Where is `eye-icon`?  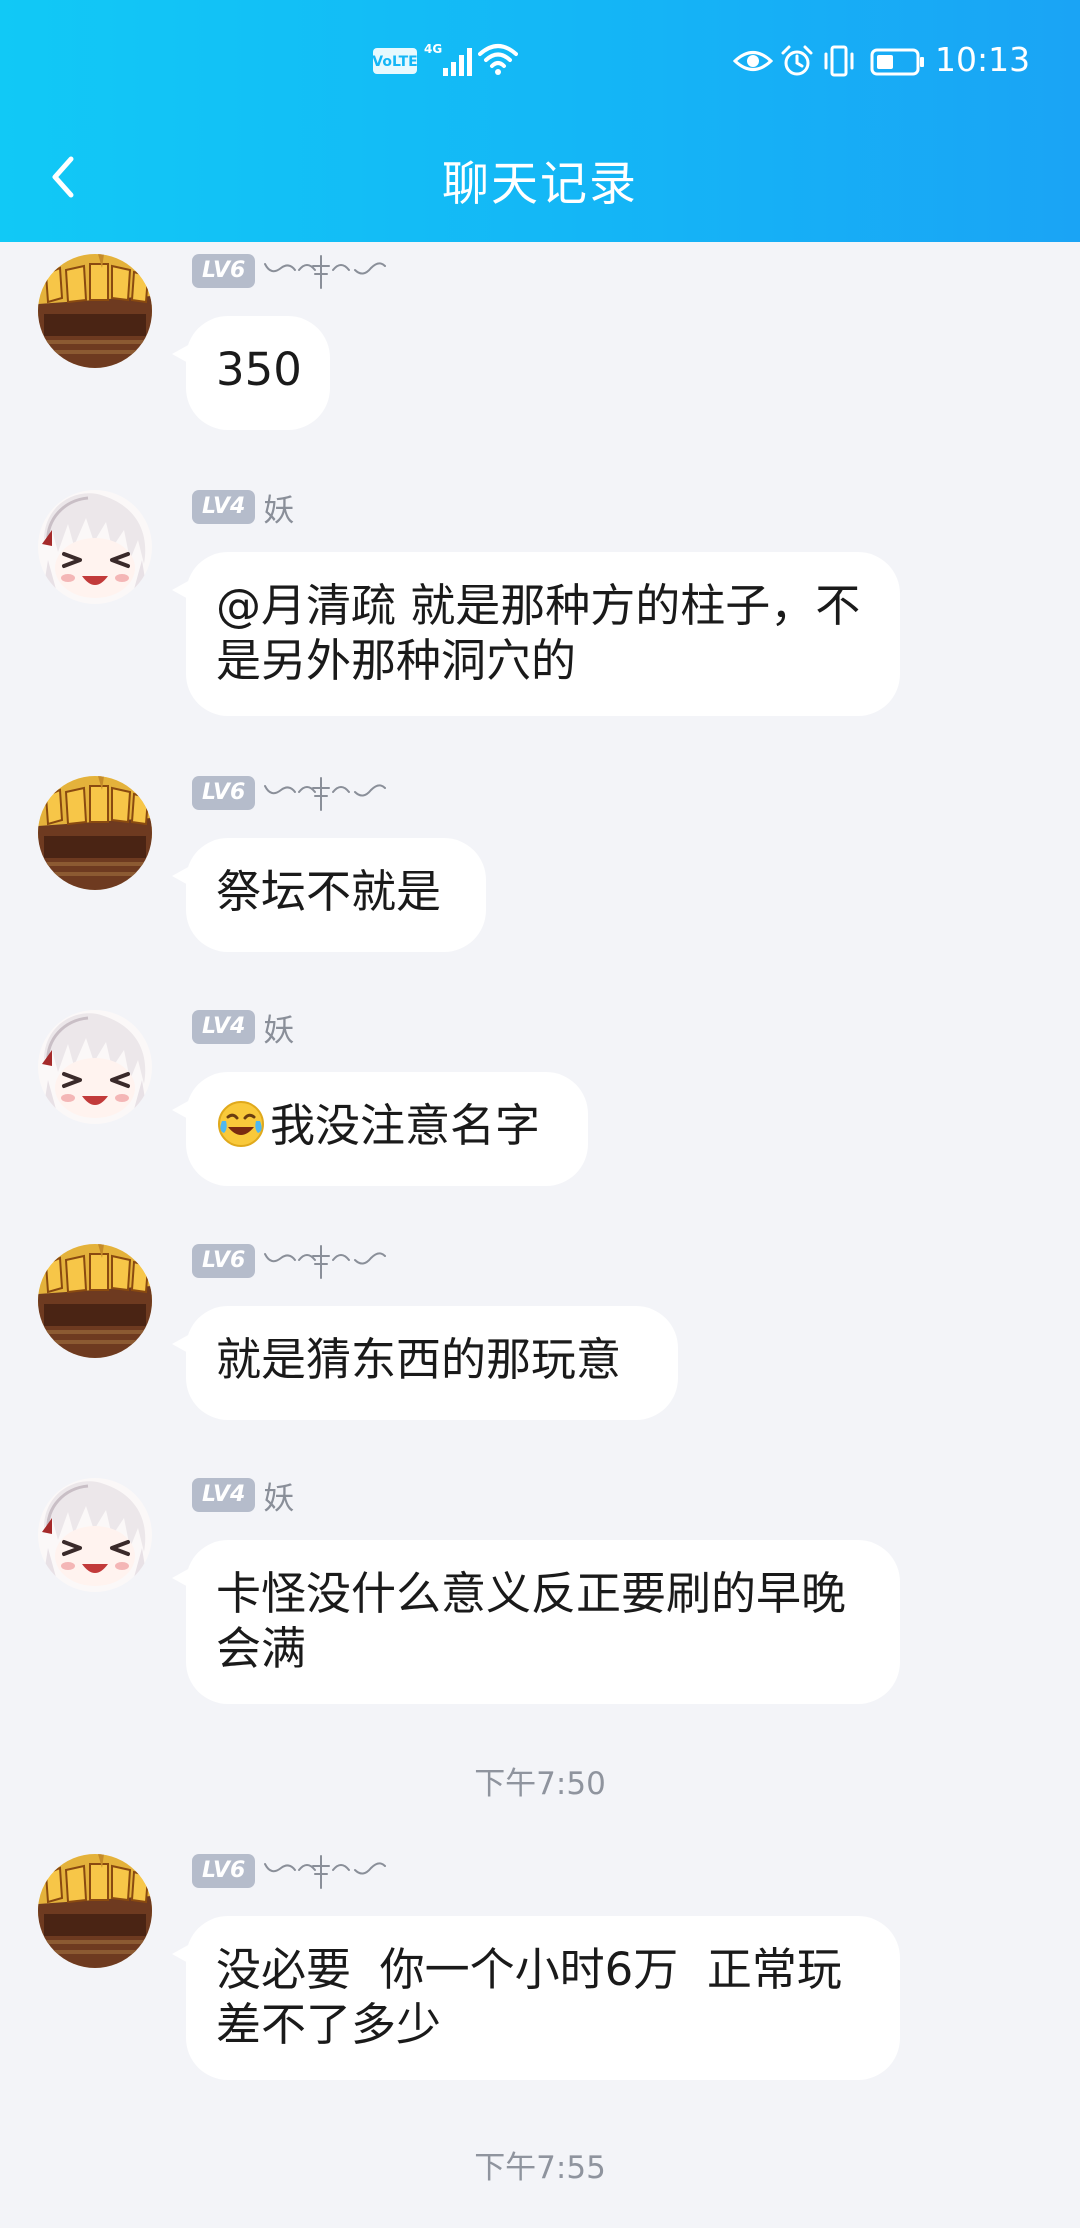
eye-icon is located at coordinates (753, 63).